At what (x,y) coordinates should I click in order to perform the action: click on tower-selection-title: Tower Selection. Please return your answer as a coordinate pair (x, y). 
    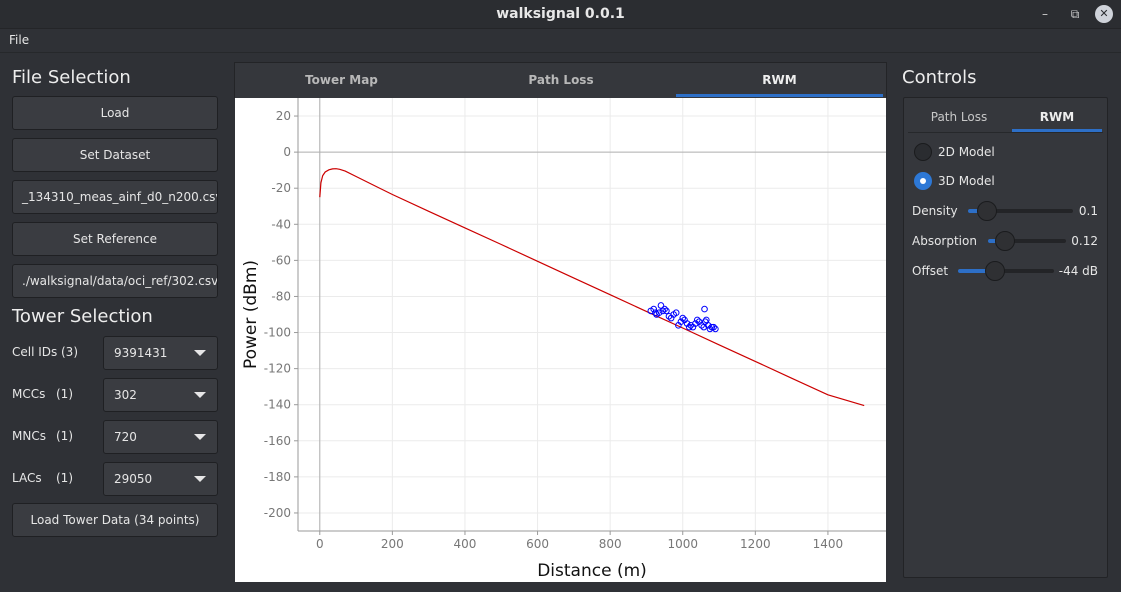
    Looking at the image, I should click on (82, 316).